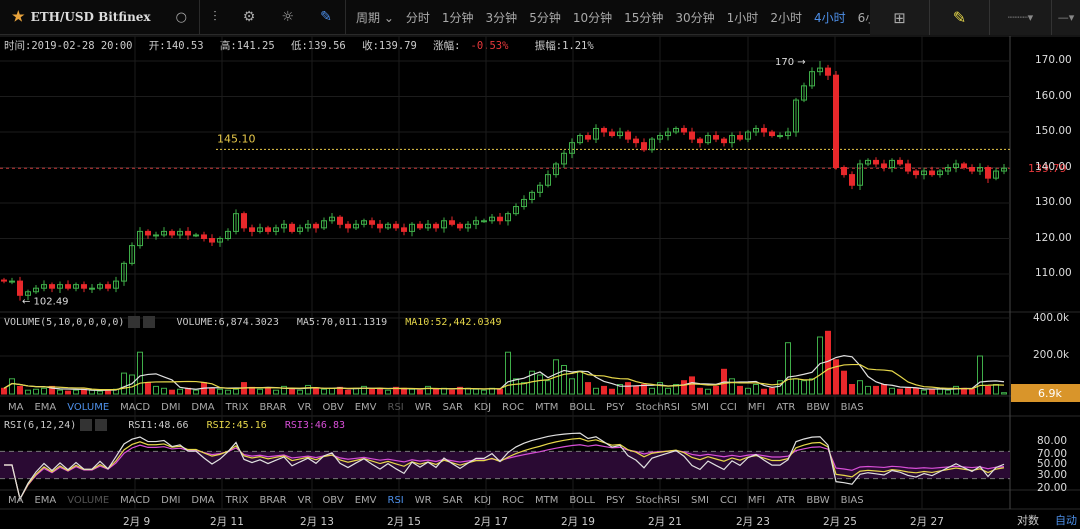 The image size is (1080, 529). What do you see at coordinates (665, 522) in the screenshot?
I see `date-tick: 2月 21` at bounding box center [665, 522].